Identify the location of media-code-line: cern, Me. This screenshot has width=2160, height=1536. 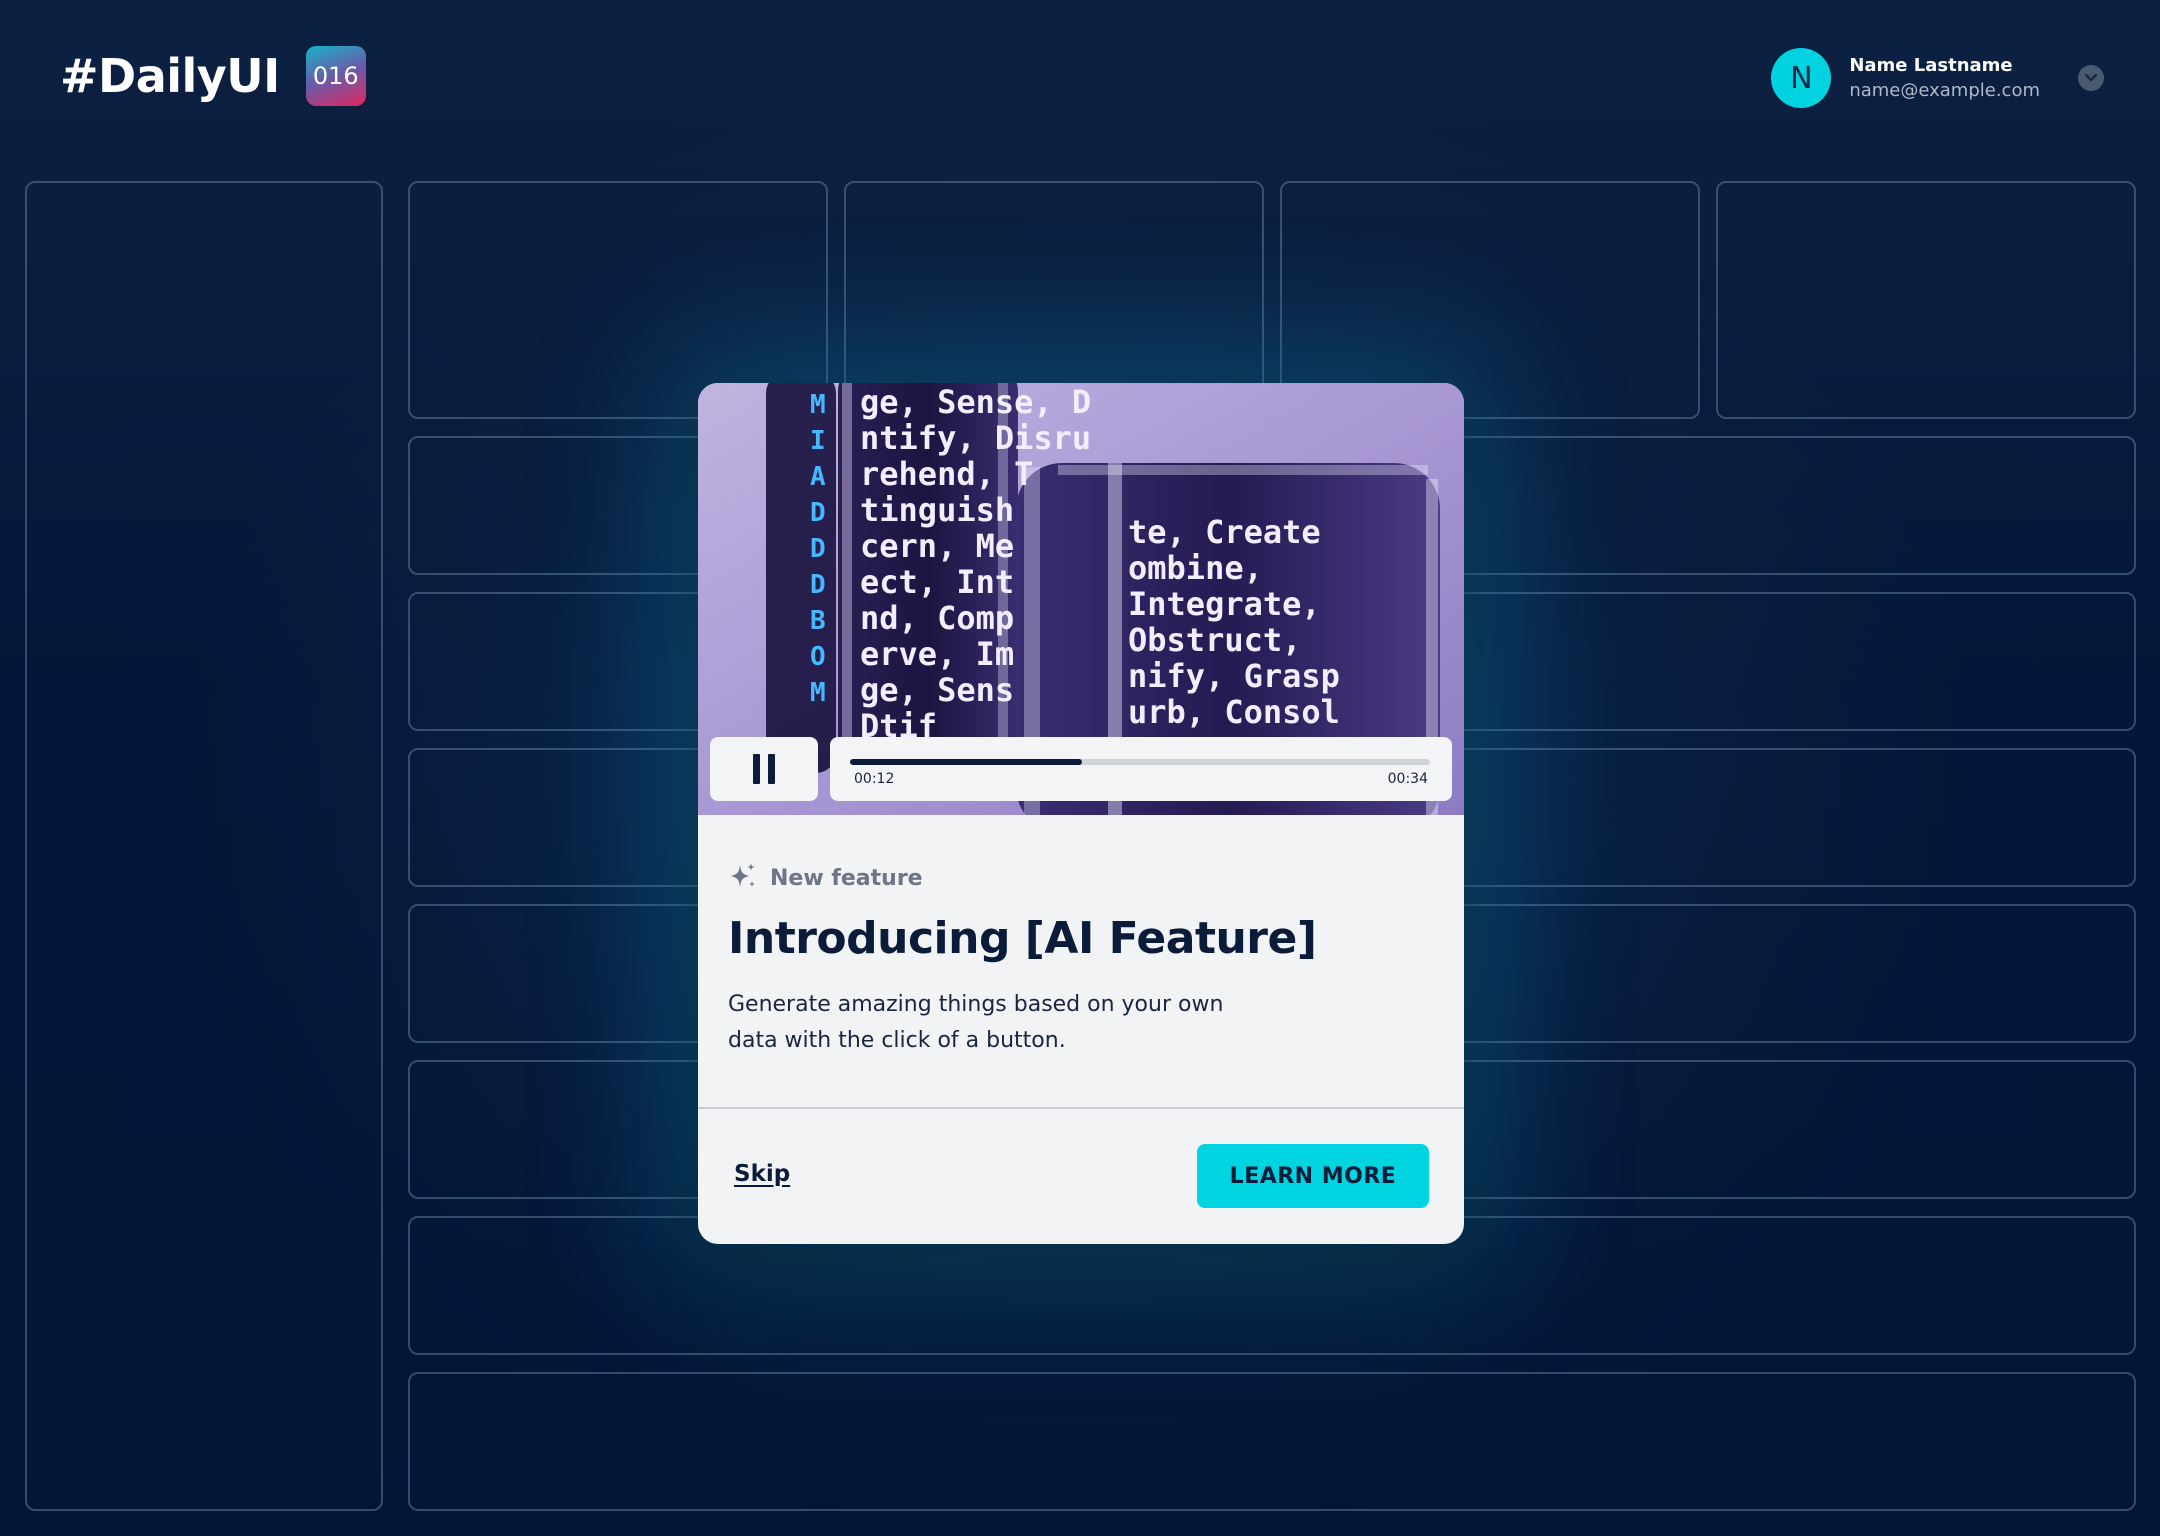
(937, 546).